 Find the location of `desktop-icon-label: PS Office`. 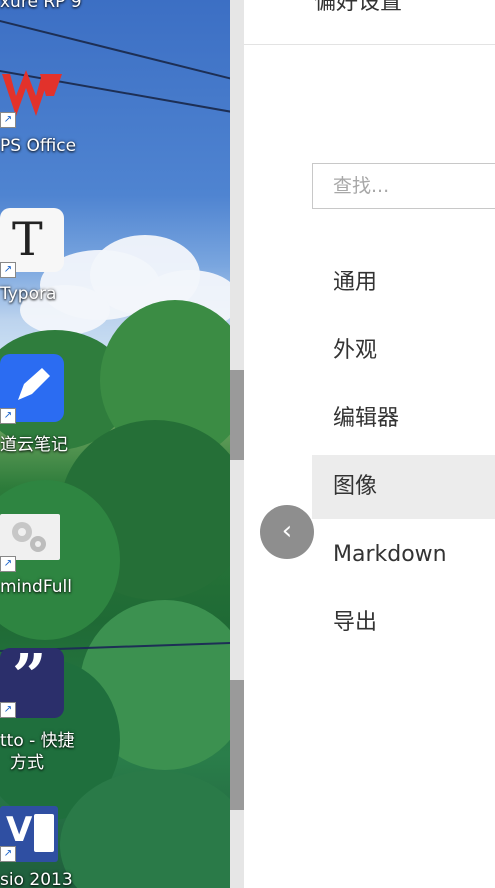

desktop-icon-label: PS Office is located at coordinates (38, 146).